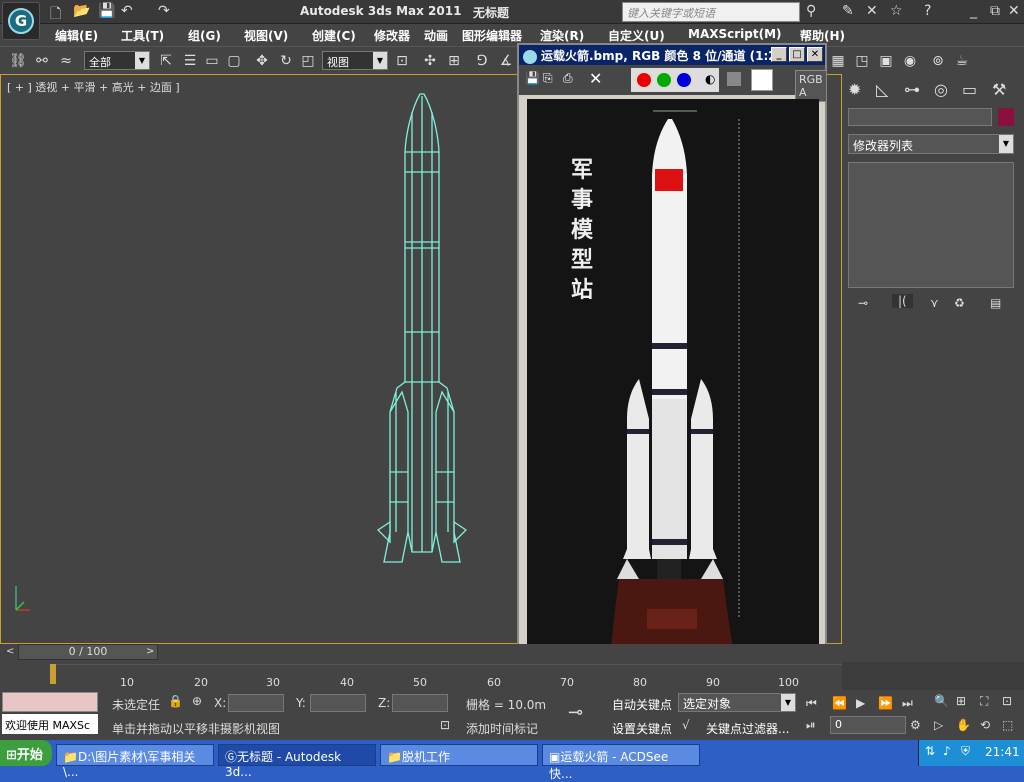 This screenshot has height=782, width=1024. What do you see at coordinates (436, 35) in the screenshot?
I see `menu-animation: 动画` at bounding box center [436, 35].